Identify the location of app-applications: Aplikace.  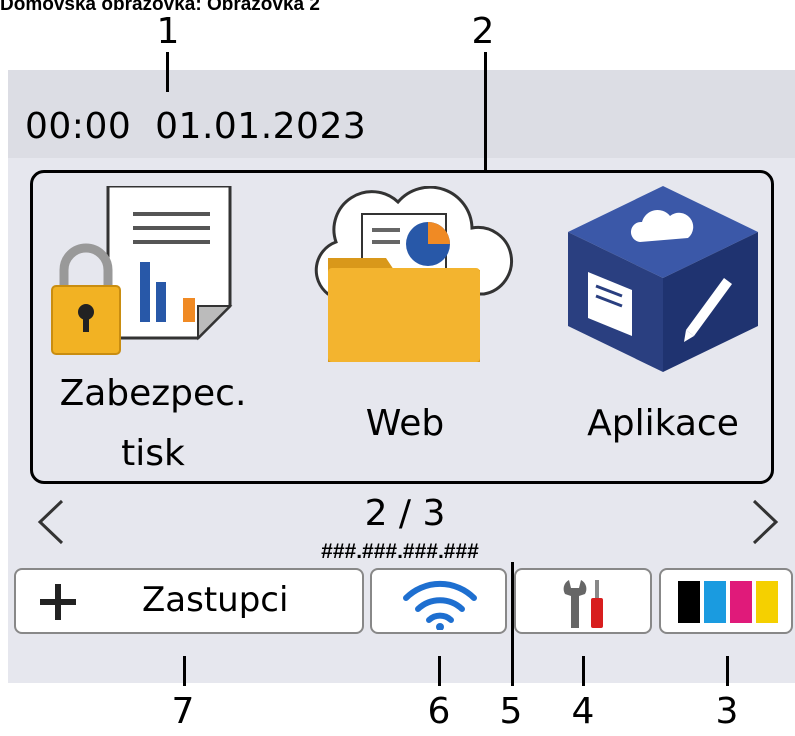
(663, 331).